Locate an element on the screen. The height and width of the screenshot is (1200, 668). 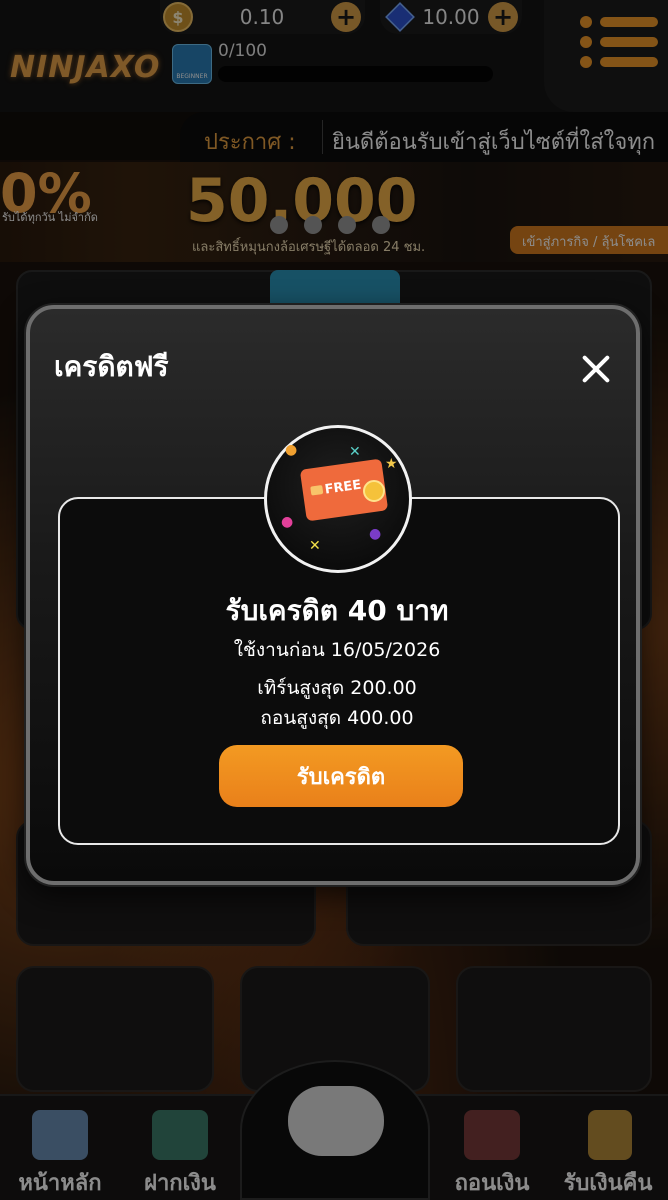
claim-credit-button: รับเครดิต is located at coordinates (341, 776).